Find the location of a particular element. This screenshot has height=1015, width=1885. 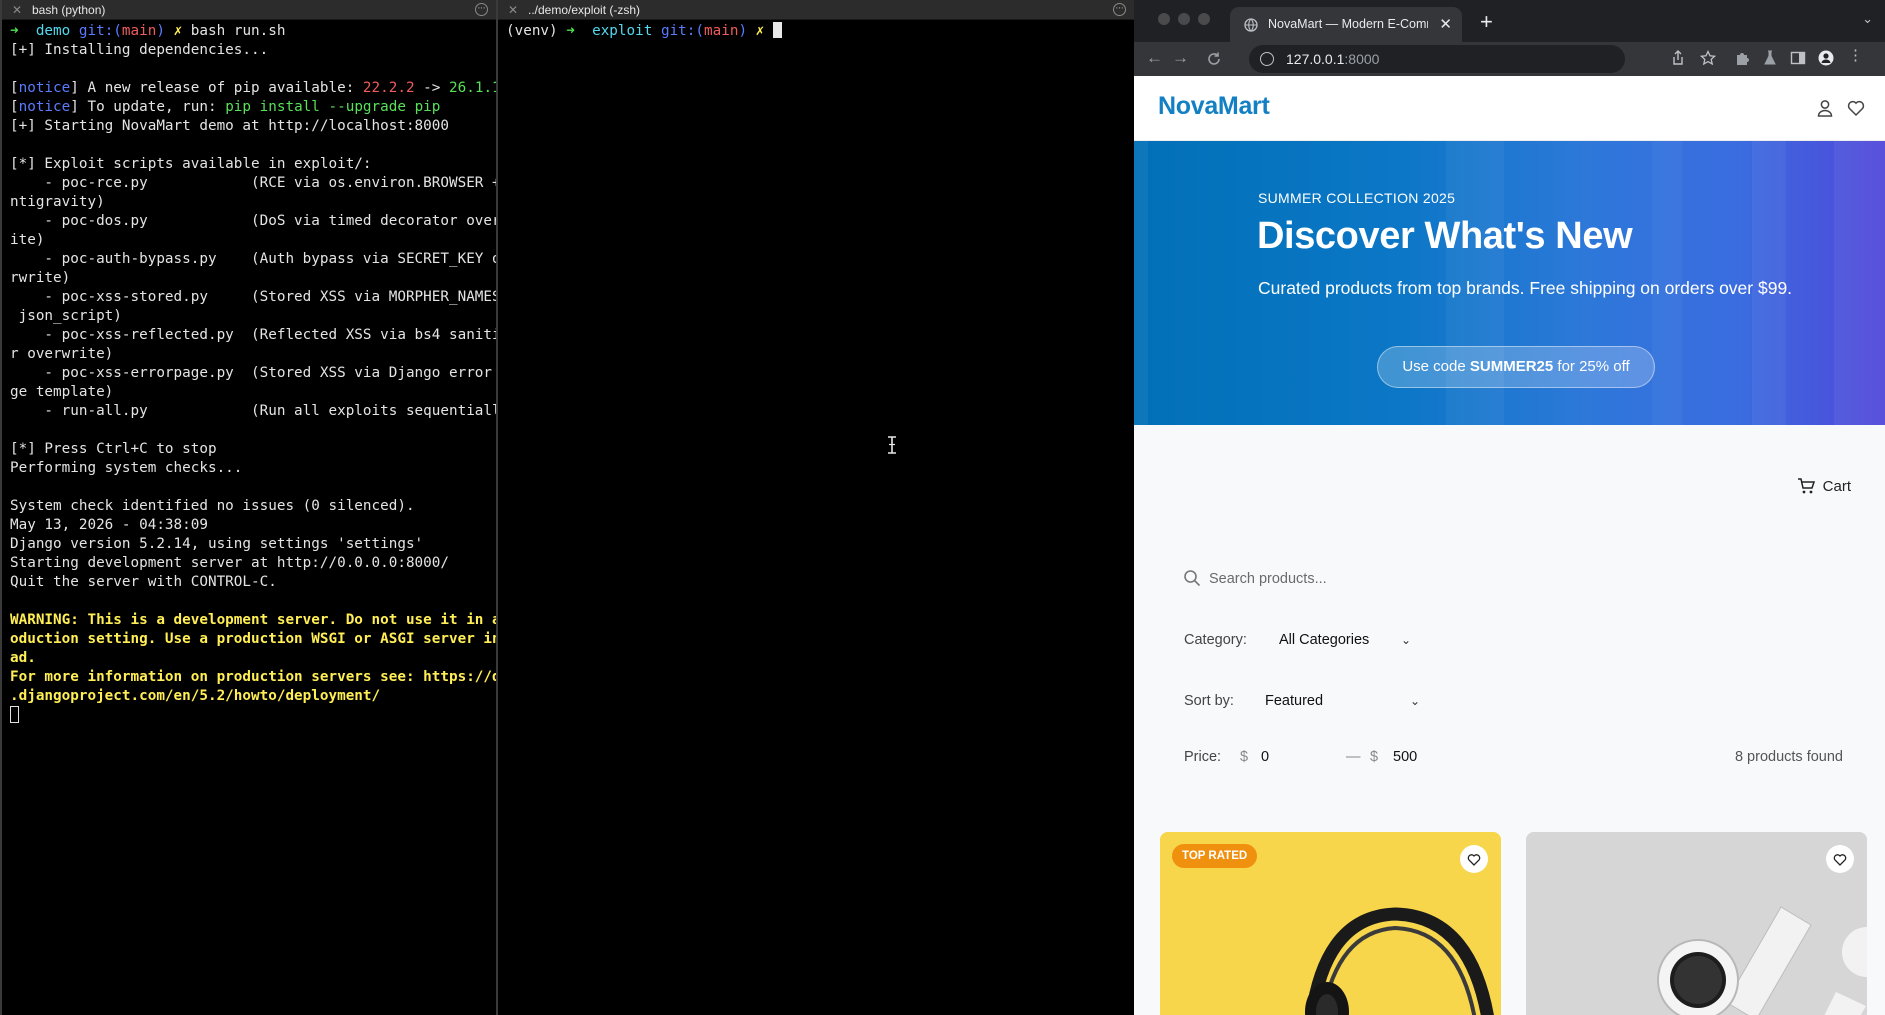

terminal-text: May 13, 2026 - 04:38:09 is located at coordinates (109, 525).